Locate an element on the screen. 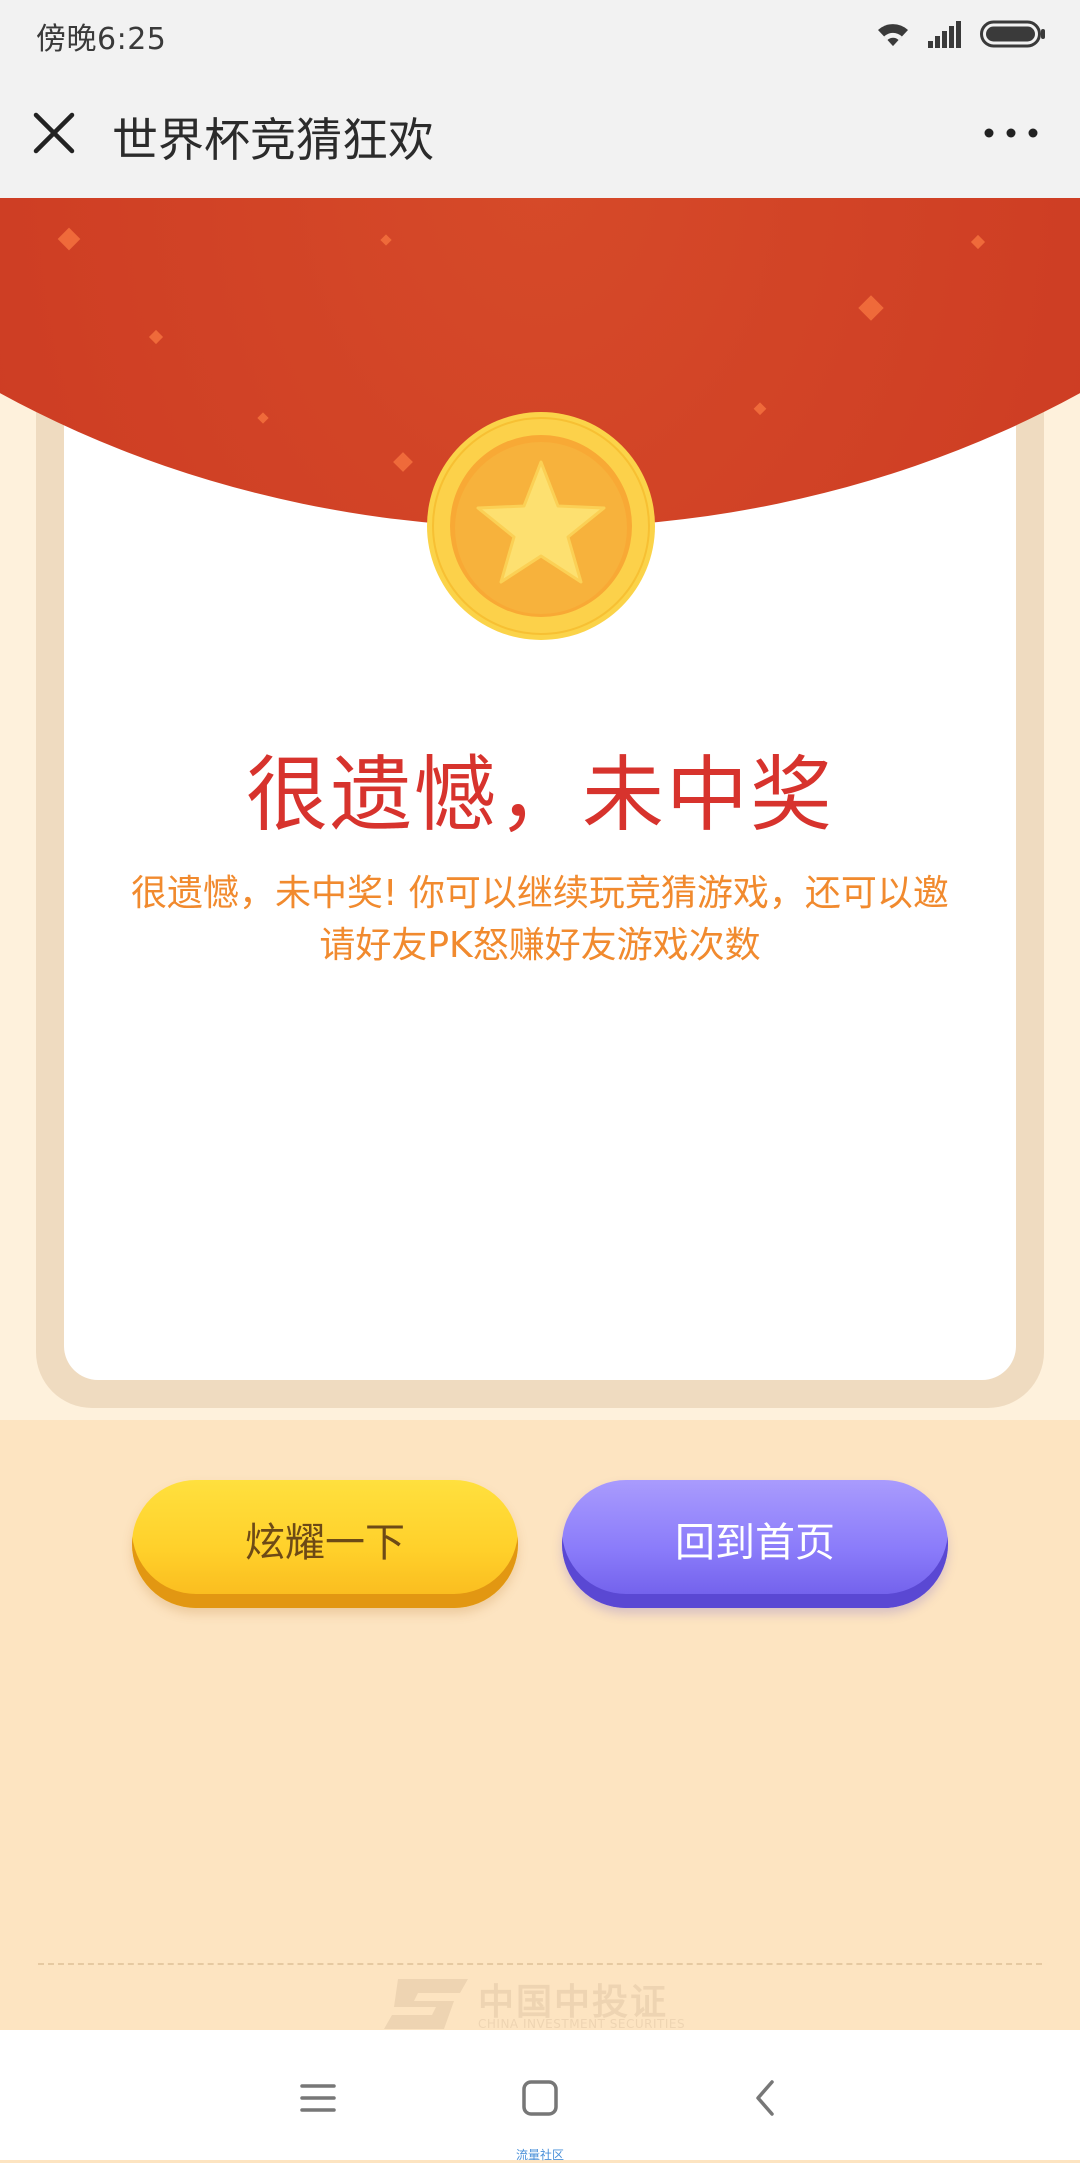  system-nav-bar: 流量社区 is located at coordinates (540, 2096).